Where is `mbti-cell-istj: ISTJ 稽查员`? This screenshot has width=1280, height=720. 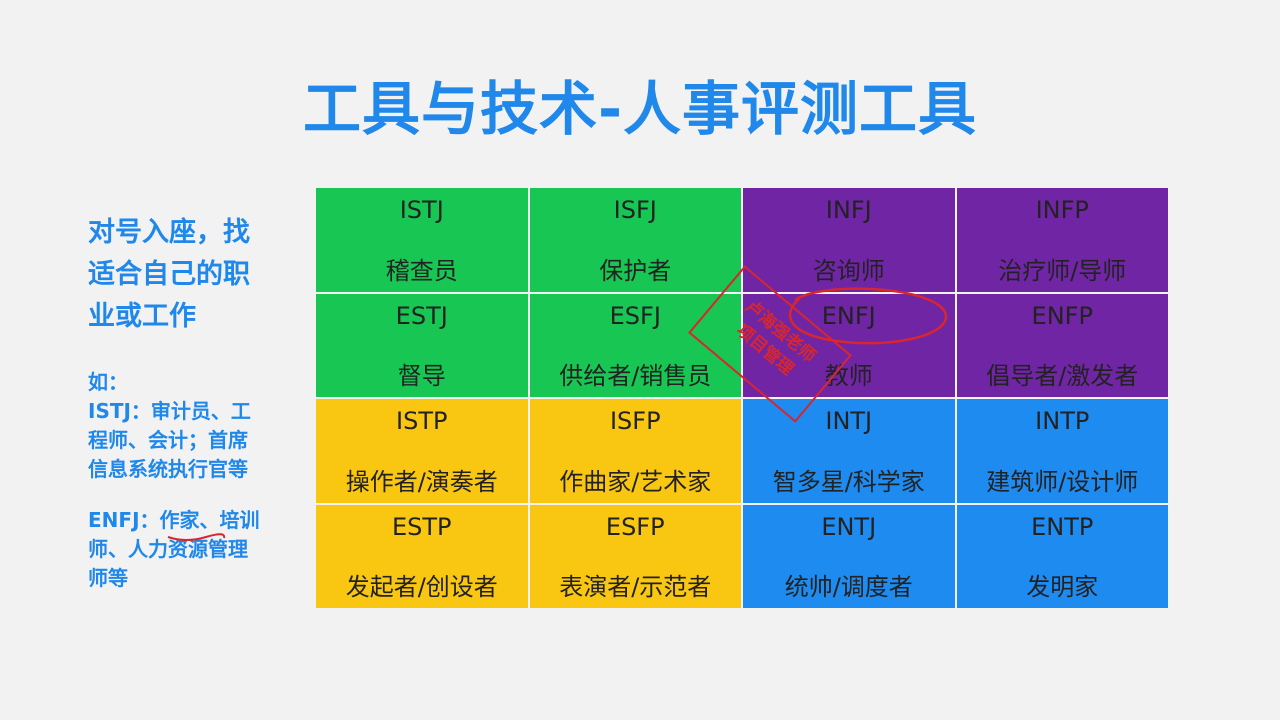
mbti-cell-istj: ISTJ 稽查员 is located at coordinates (422, 240).